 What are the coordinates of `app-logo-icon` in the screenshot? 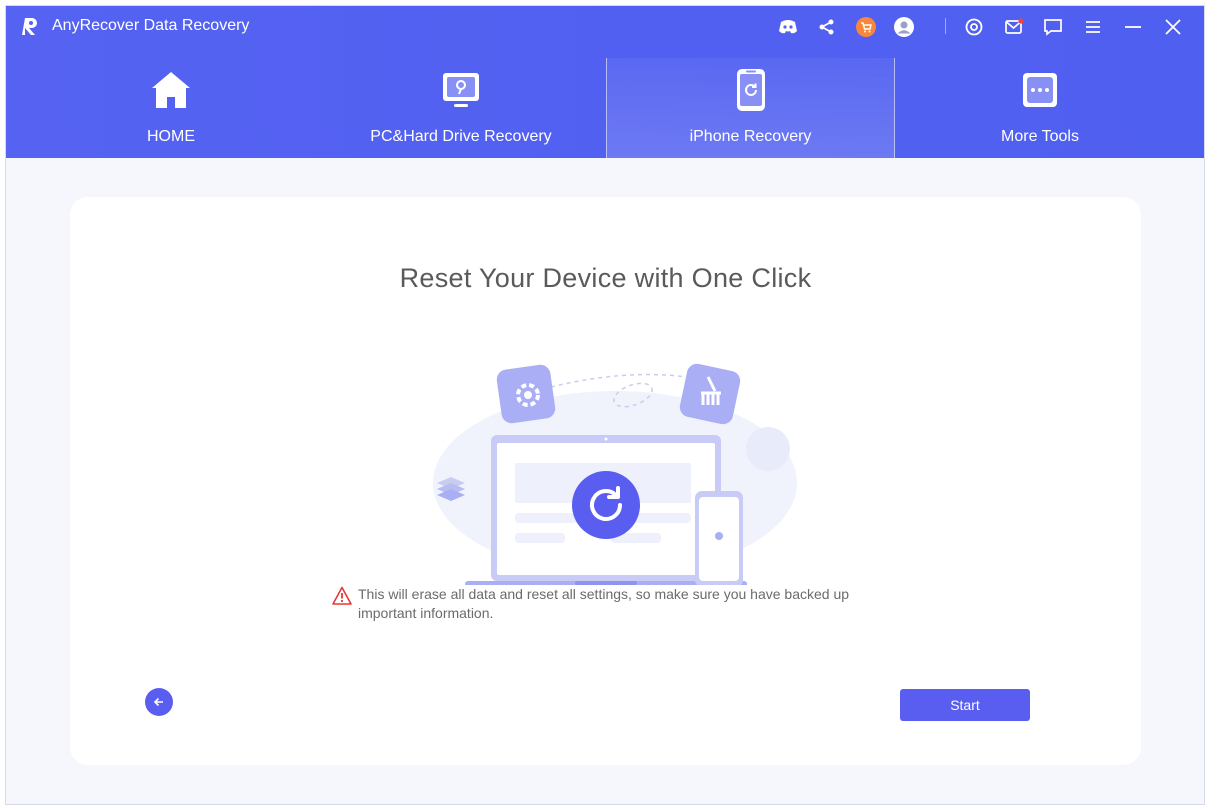 It's located at (29, 26).